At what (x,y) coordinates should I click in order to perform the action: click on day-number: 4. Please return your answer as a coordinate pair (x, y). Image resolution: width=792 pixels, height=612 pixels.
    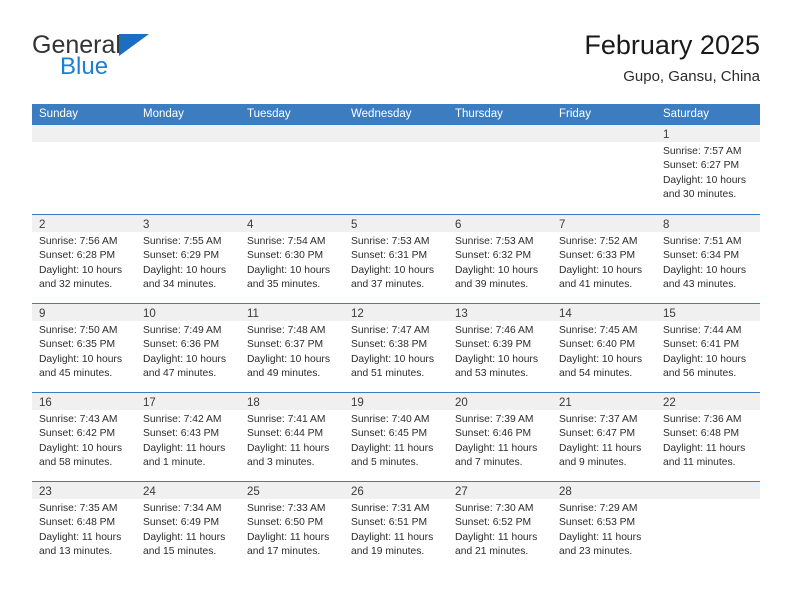
    Looking at the image, I should click on (250, 225).